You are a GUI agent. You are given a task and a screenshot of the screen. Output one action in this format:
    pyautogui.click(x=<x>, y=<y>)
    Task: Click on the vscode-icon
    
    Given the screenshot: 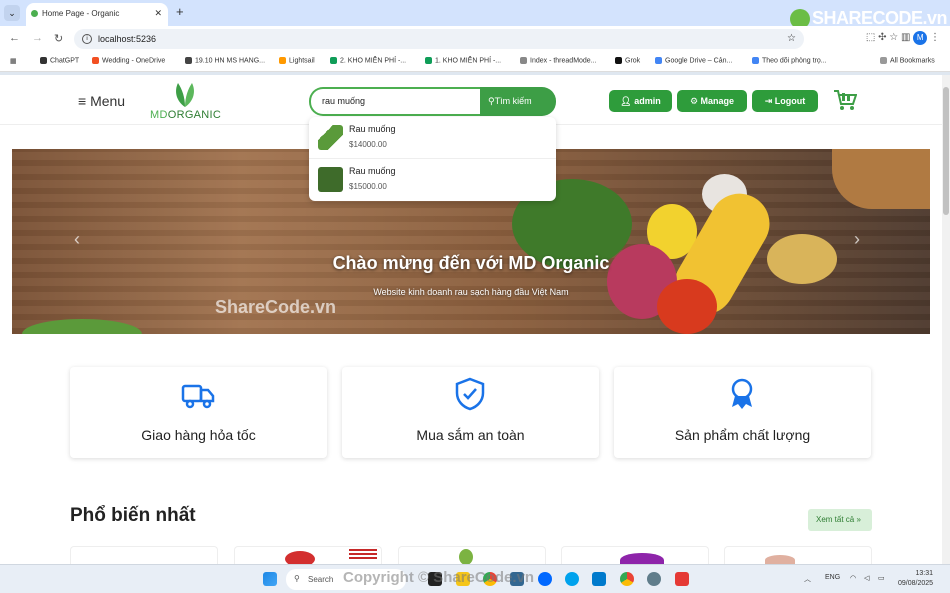 What is the action you would take?
    pyautogui.click(x=599, y=579)
    